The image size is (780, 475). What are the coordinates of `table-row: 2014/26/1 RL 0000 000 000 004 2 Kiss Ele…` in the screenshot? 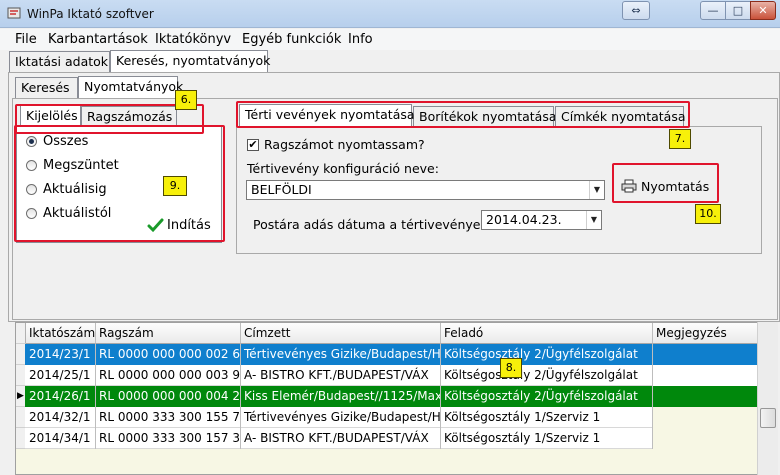 It's located at (339, 396).